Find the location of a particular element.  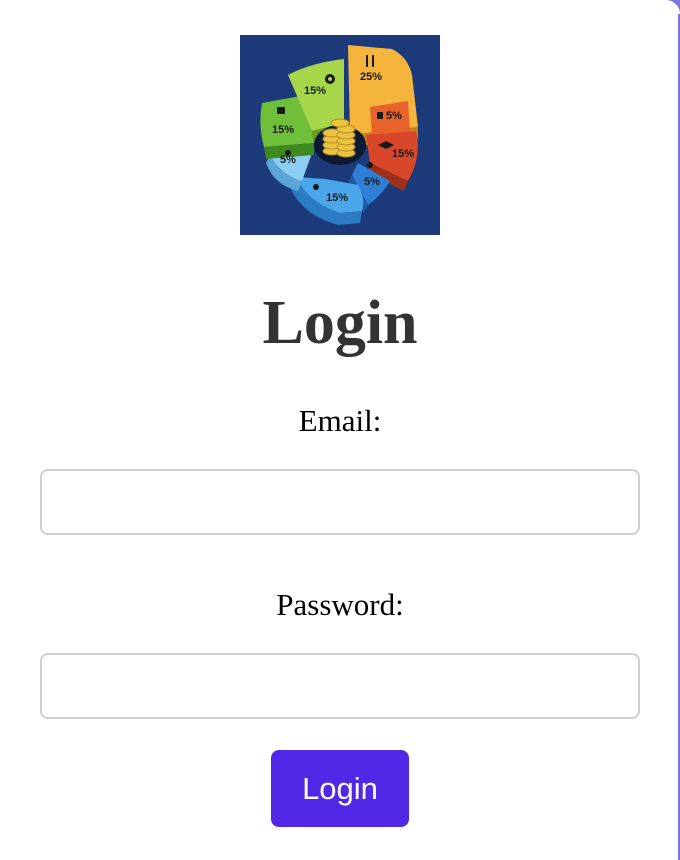

slice-label-5a: 5% is located at coordinates (394, 116).